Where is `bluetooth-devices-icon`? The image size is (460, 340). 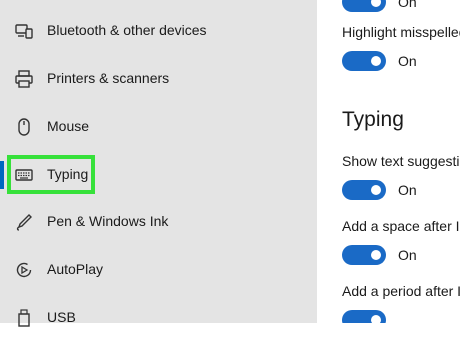 bluetooth-devices-icon is located at coordinates (24, 31).